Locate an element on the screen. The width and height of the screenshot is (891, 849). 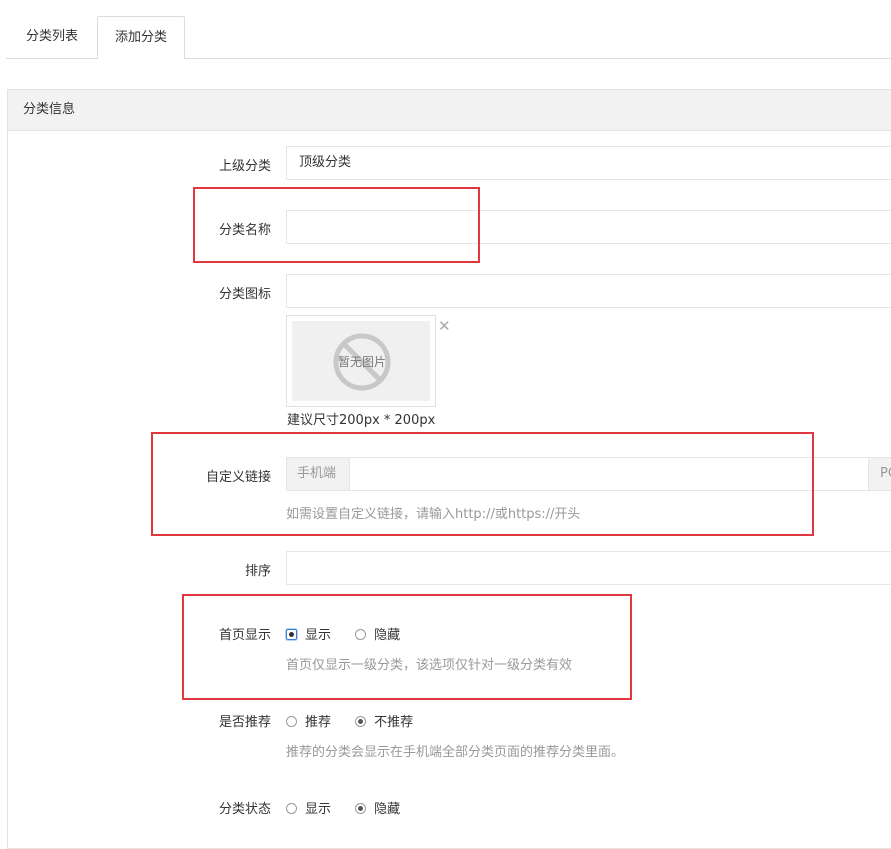
highlight-box-link is located at coordinates (482, 484).